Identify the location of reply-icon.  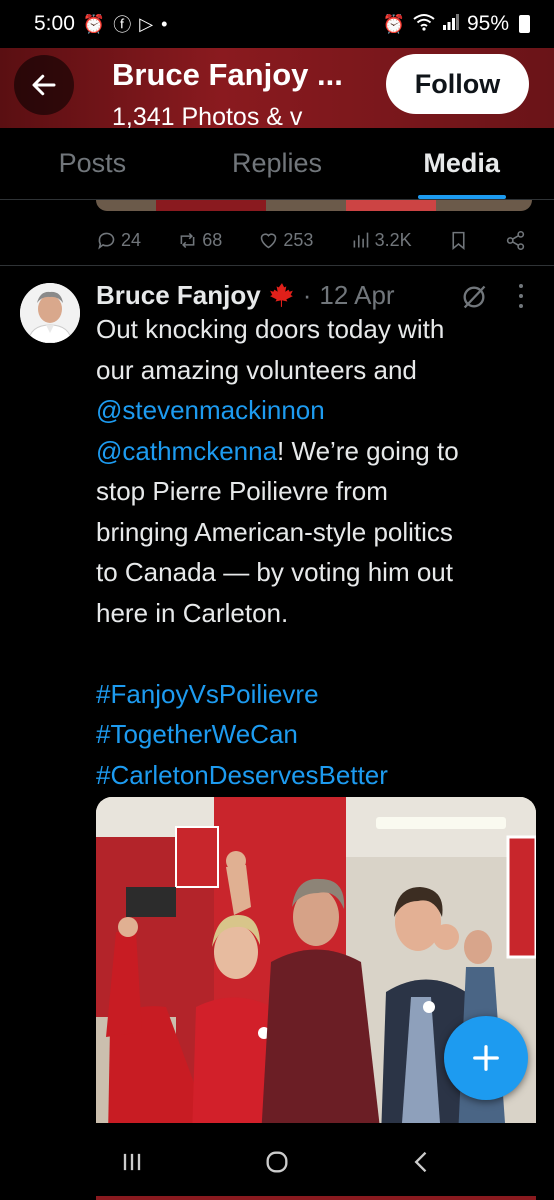
(106, 240).